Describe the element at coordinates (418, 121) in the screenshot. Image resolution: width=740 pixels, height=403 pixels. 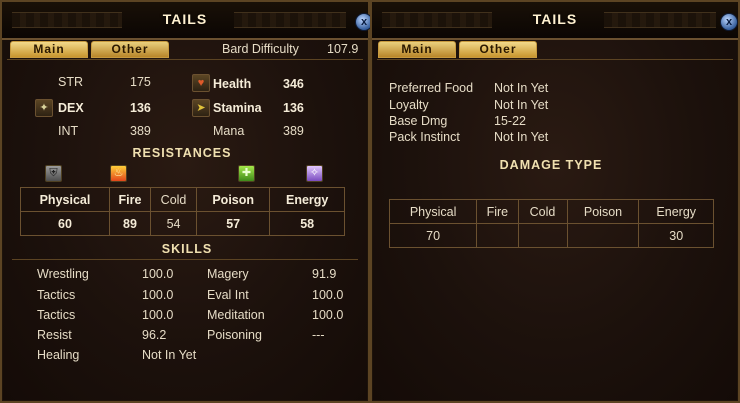
I see `info-label: Base Dmg` at that location.